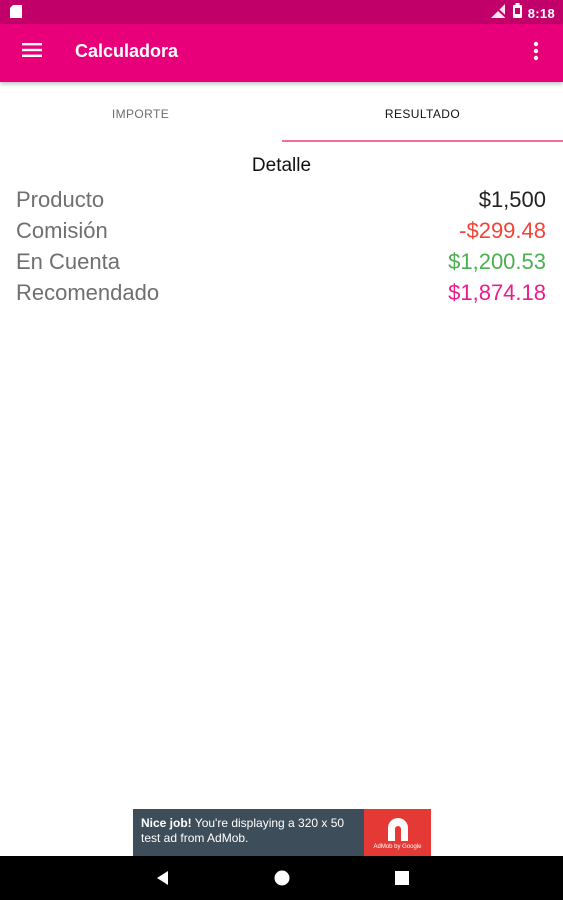  What do you see at coordinates (281, 261) in the screenshot?
I see `row-en-cuenta: En Cuenta $1,200.53` at bounding box center [281, 261].